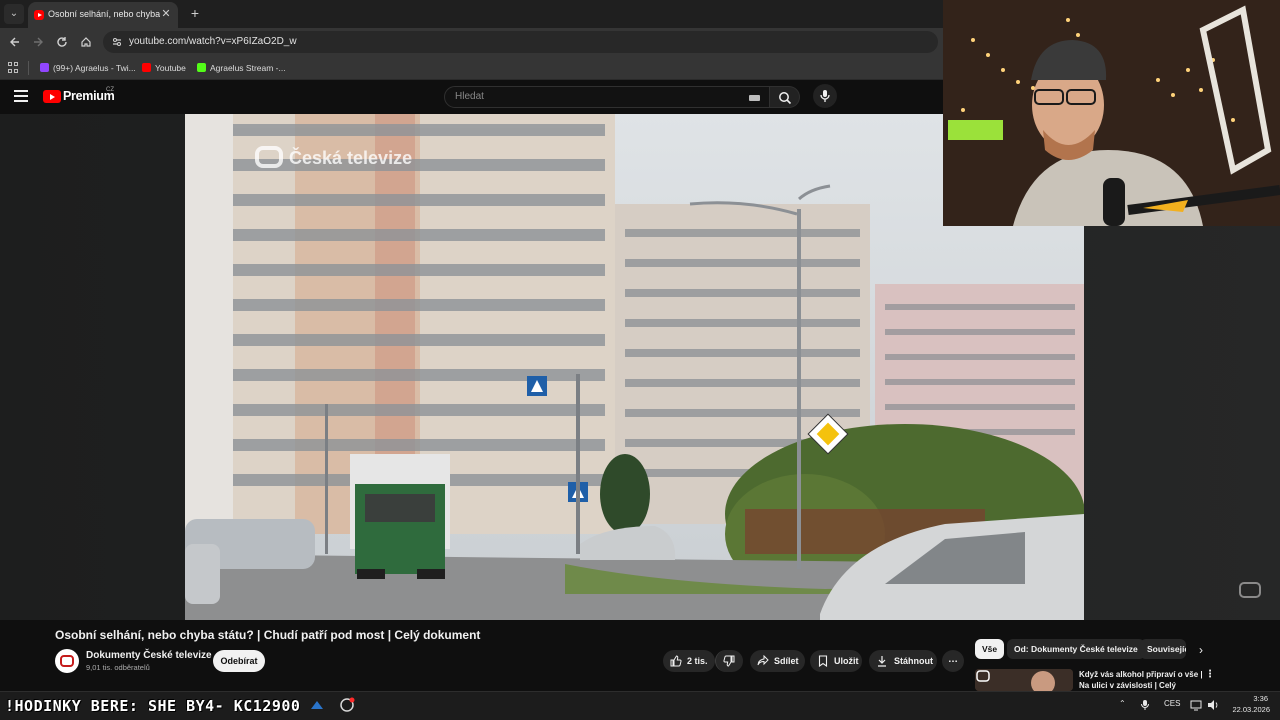 The height and width of the screenshot is (720, 1280). What do you see at coordinates (201, 67) in the screenshot?
I see `kick-icon` at bounding box center [201, 67].